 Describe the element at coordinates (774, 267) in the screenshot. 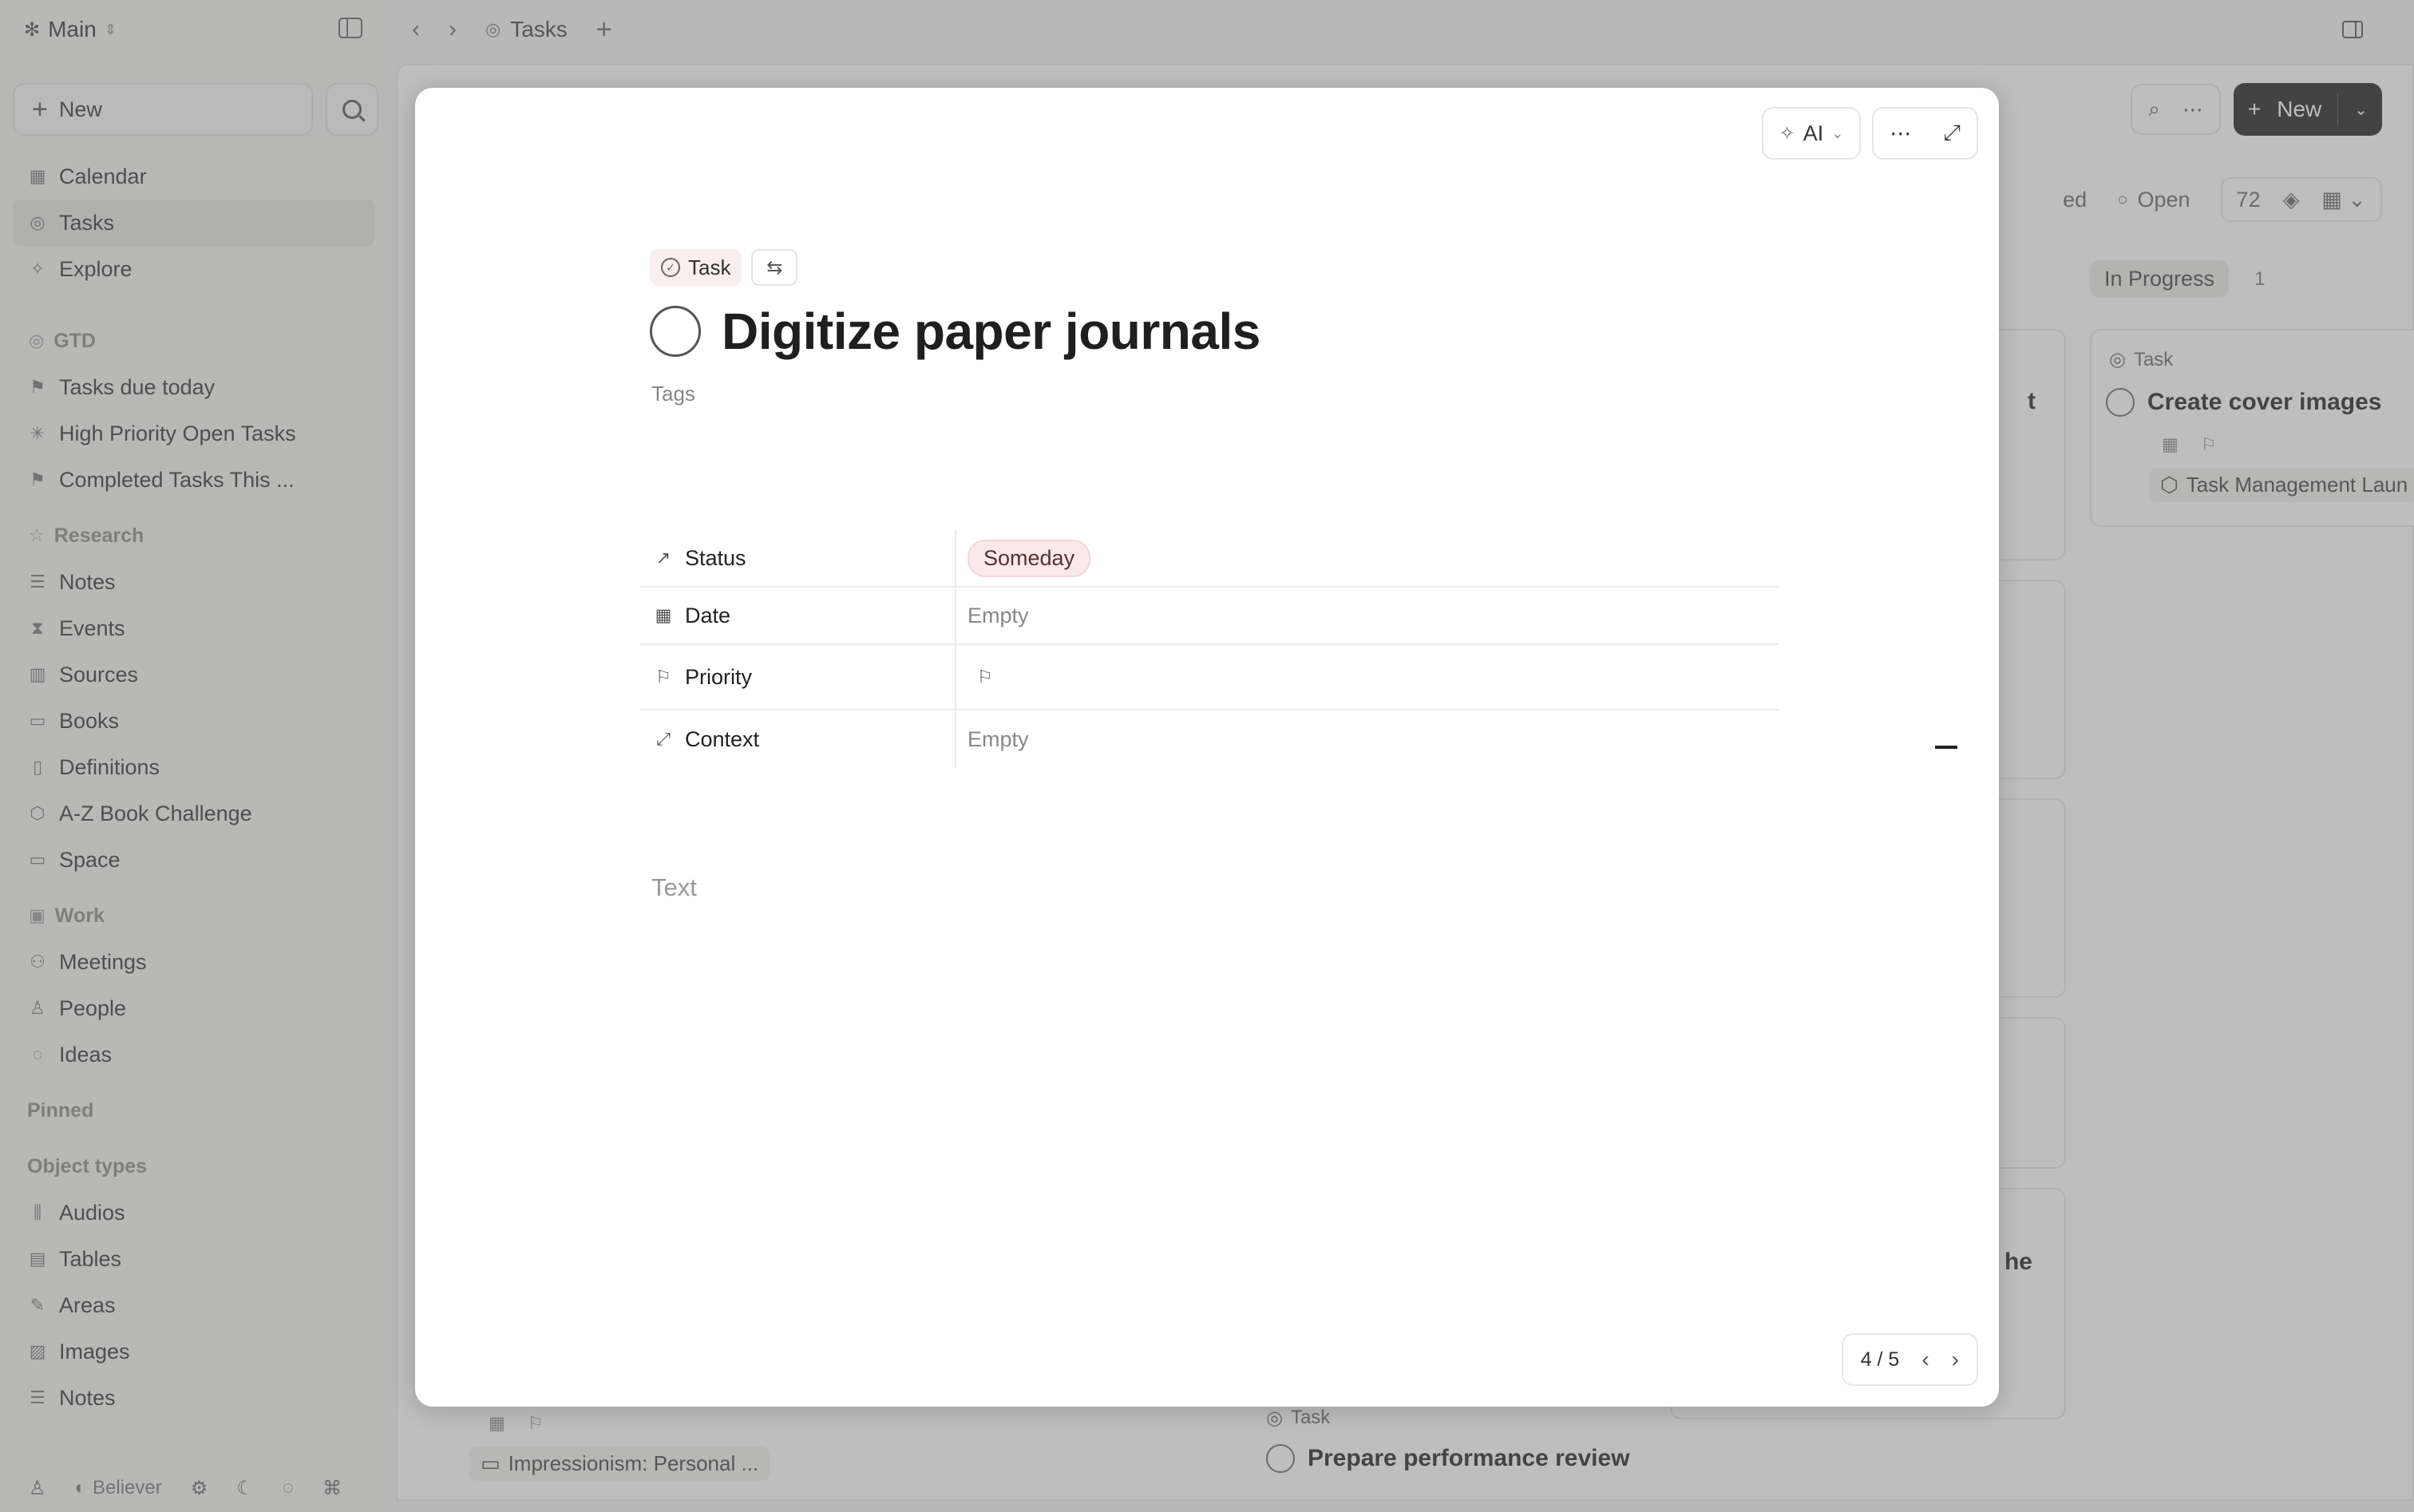

I see `swap-icon: ⇆` at that location.